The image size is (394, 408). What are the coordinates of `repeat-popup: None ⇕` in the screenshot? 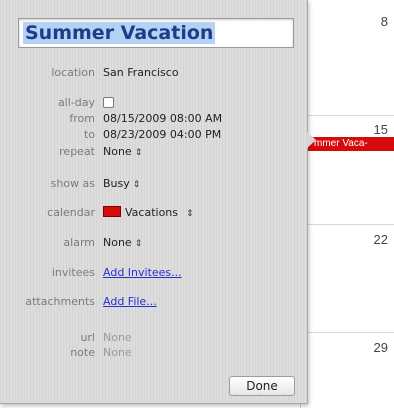 It's located at (122, 151).